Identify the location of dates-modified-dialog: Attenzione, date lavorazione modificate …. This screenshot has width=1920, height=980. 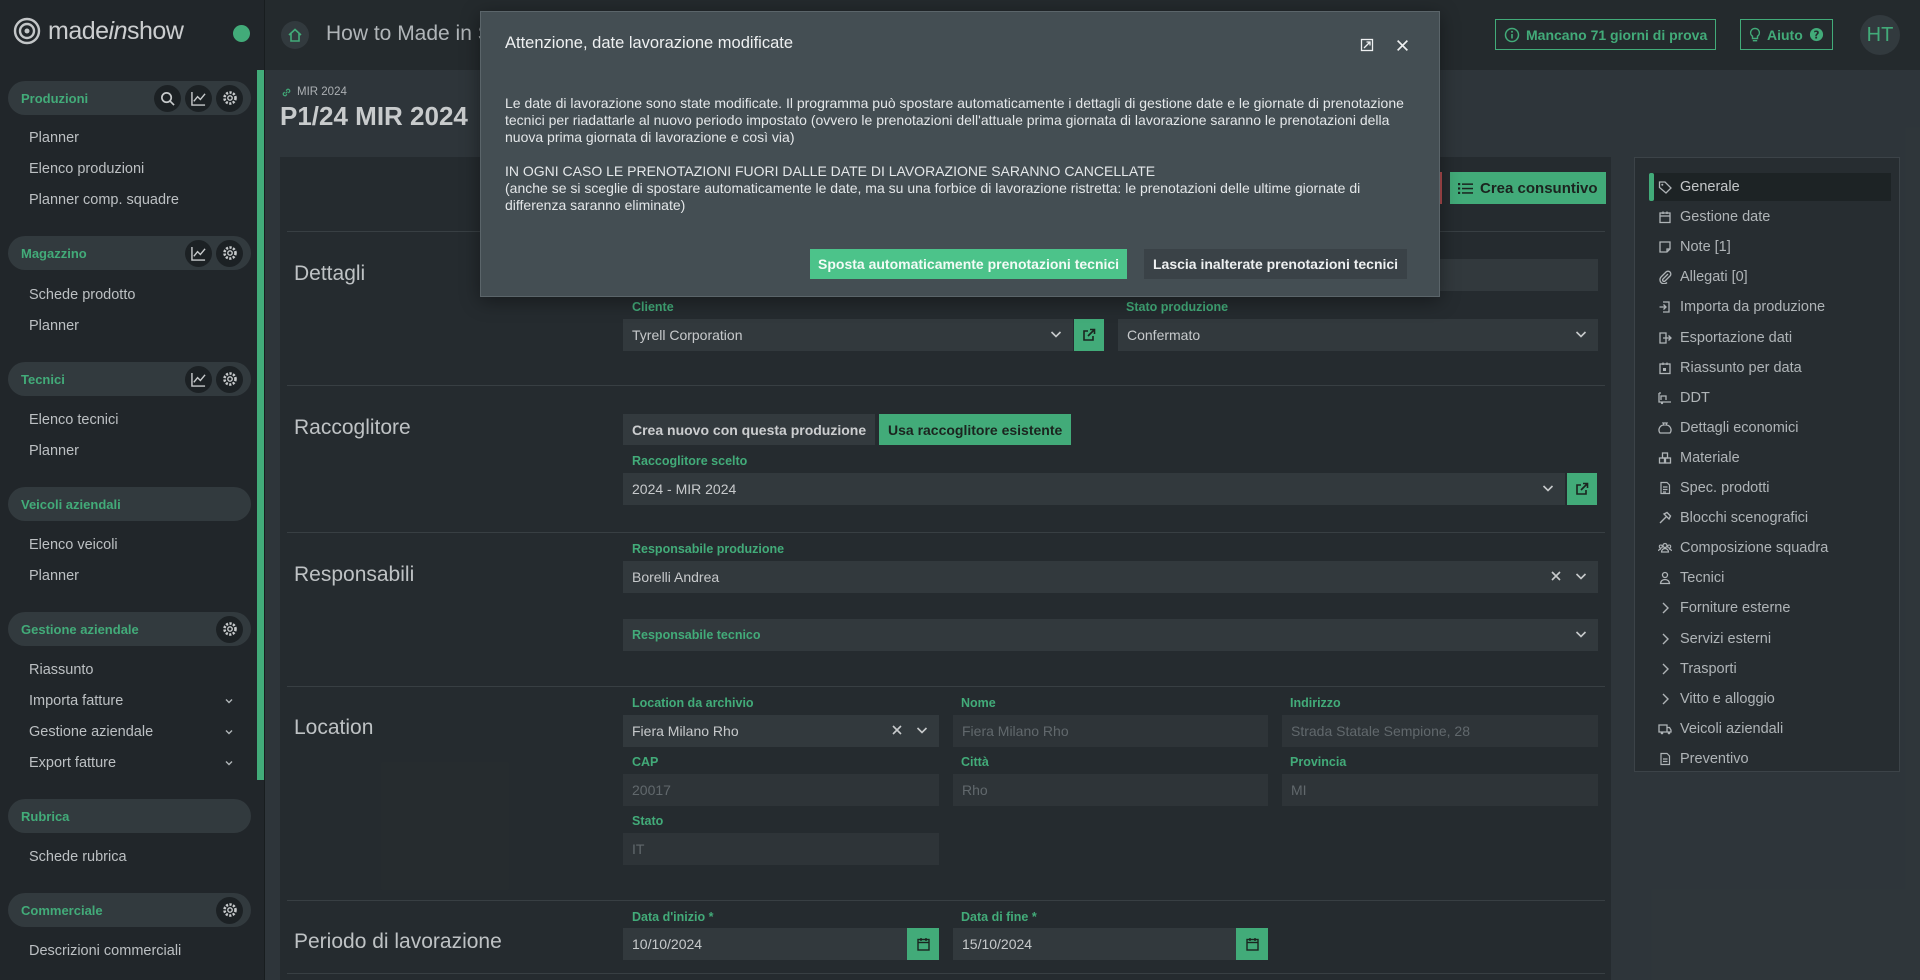
(960, 154).